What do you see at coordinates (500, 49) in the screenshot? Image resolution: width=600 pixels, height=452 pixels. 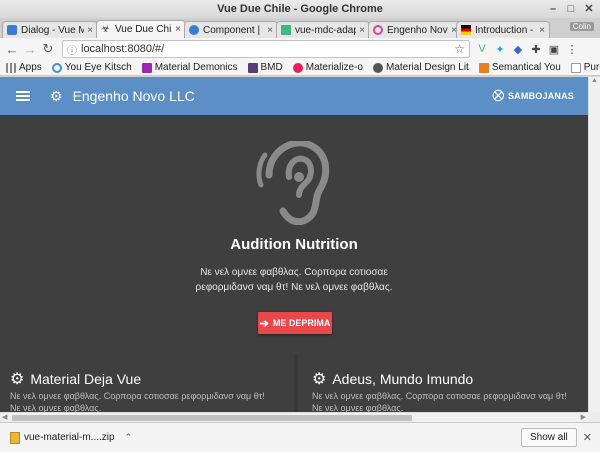 I see `twitter-icon: ✦` at bounding box center [500, 49].